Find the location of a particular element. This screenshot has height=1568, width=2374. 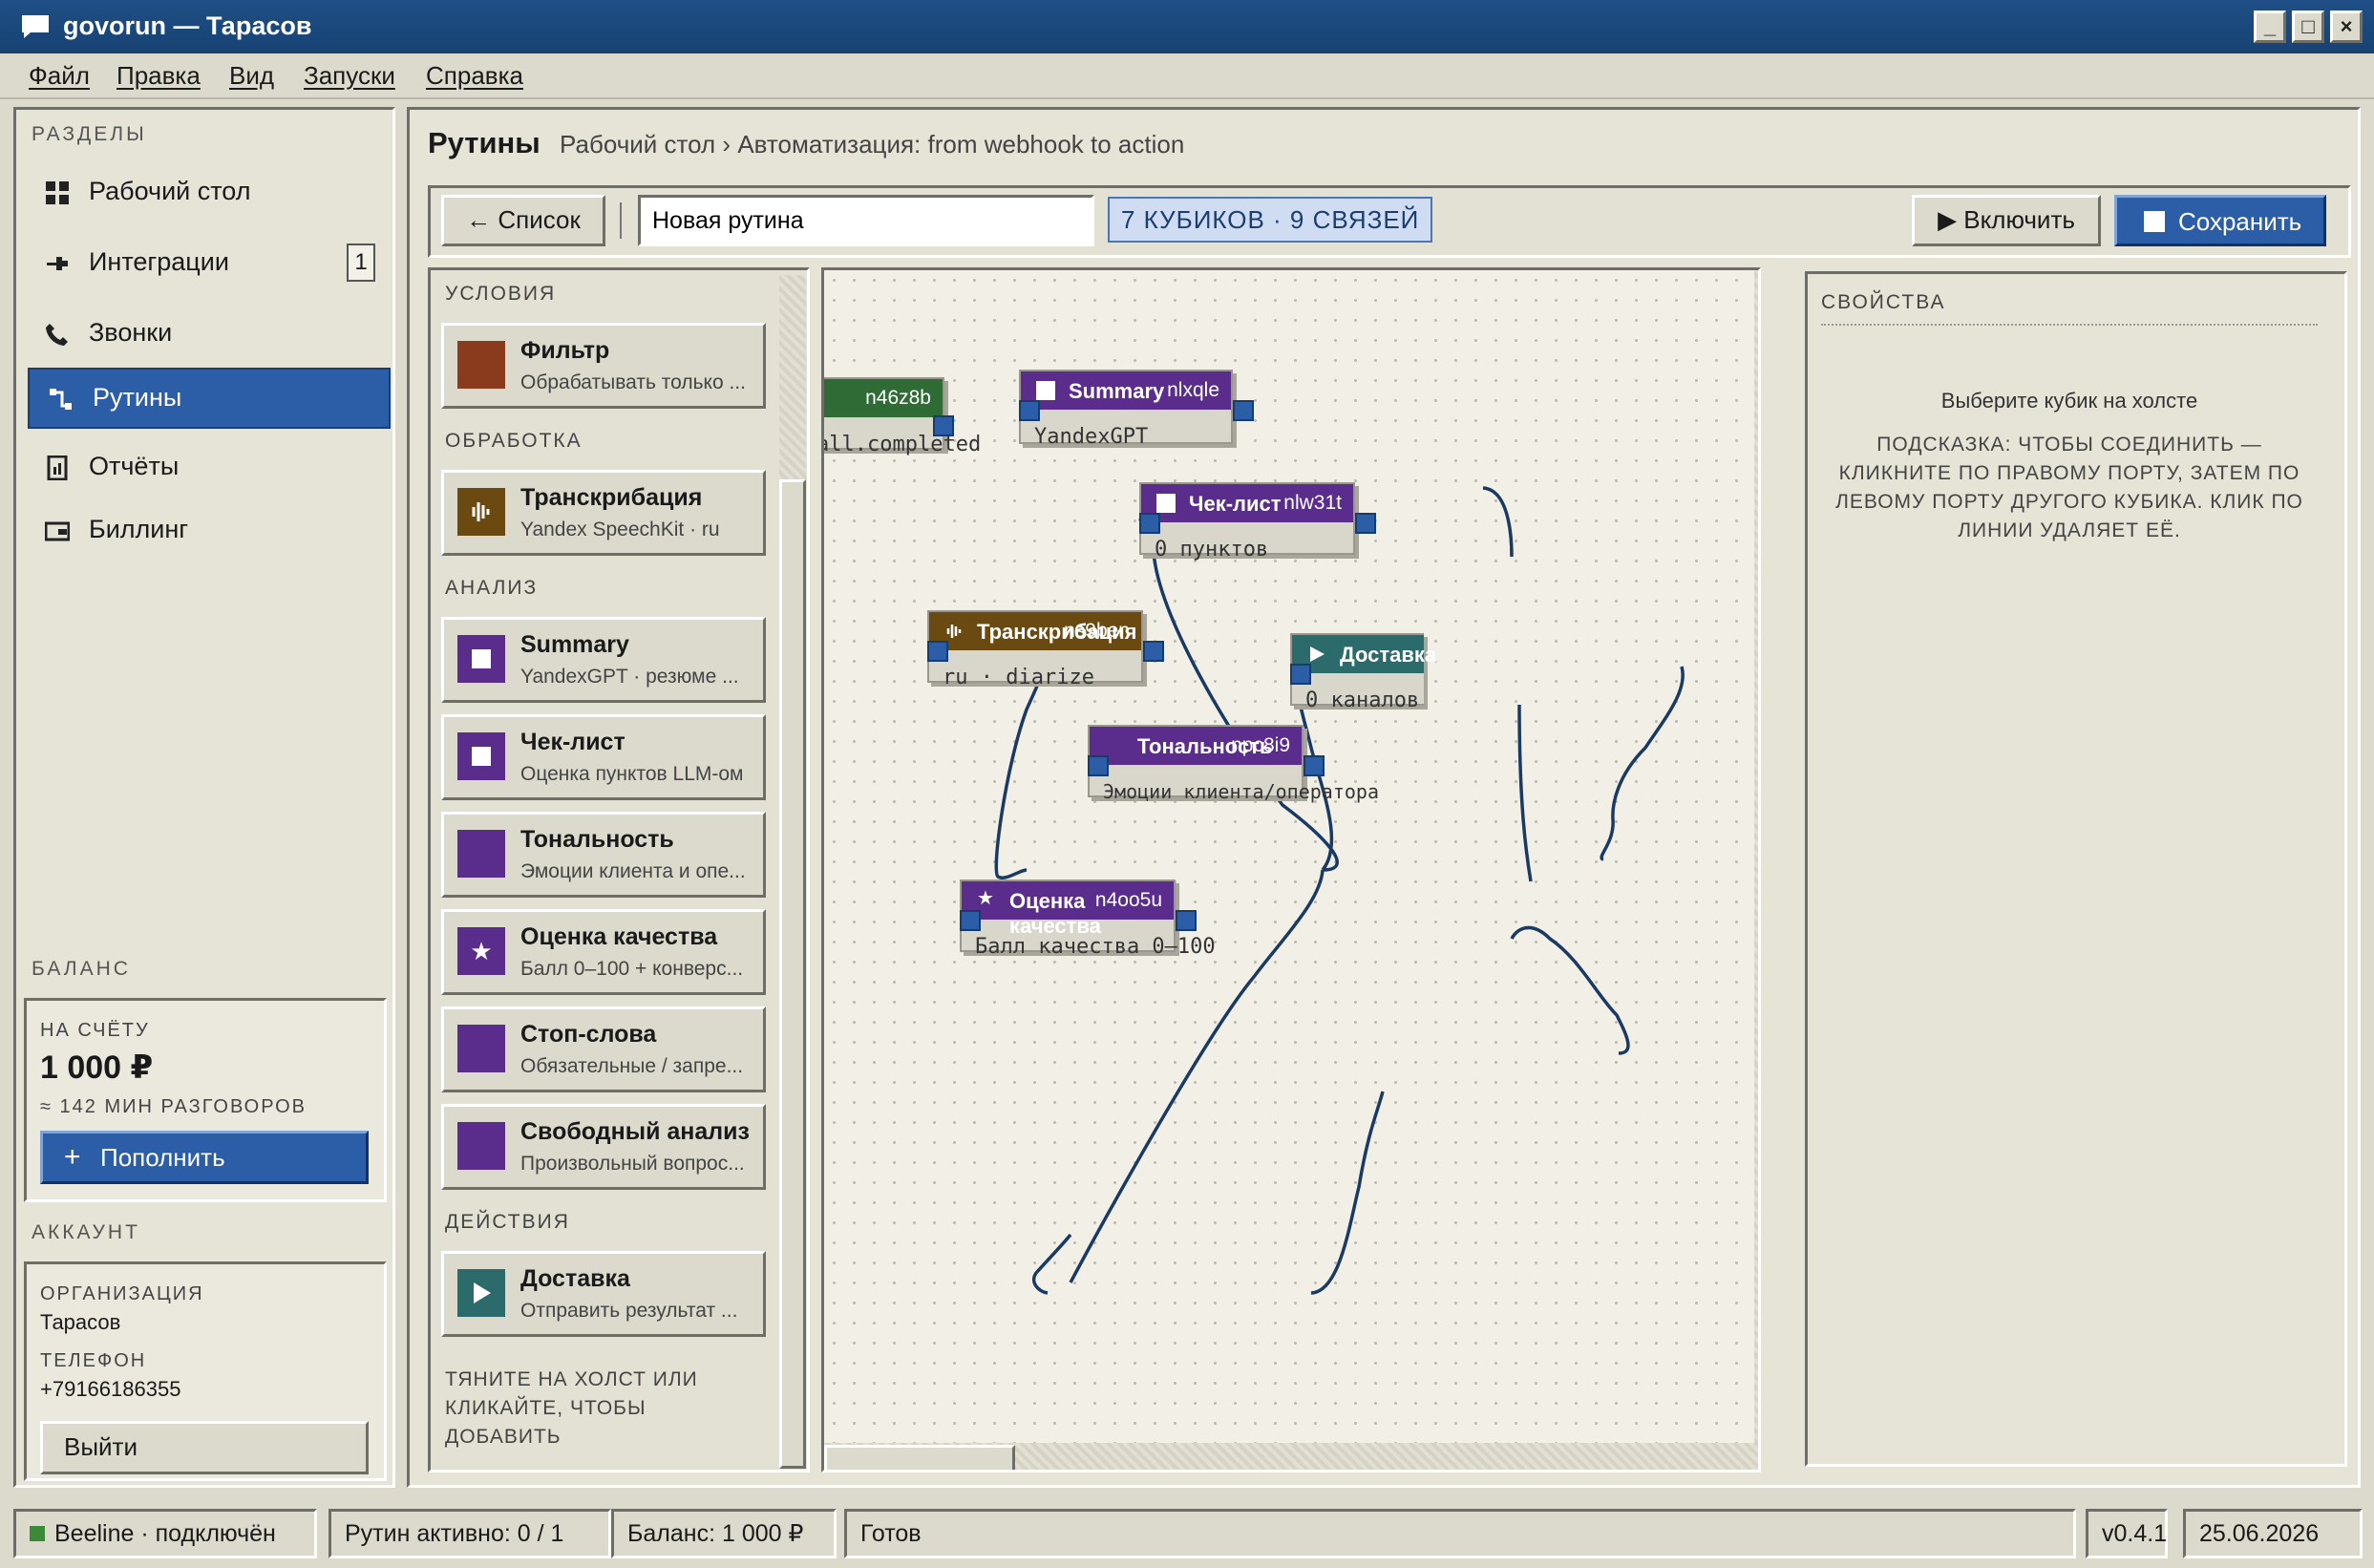

node-summary: Summary nlxqle YandexGPT is located at coordinates (1136, 409).